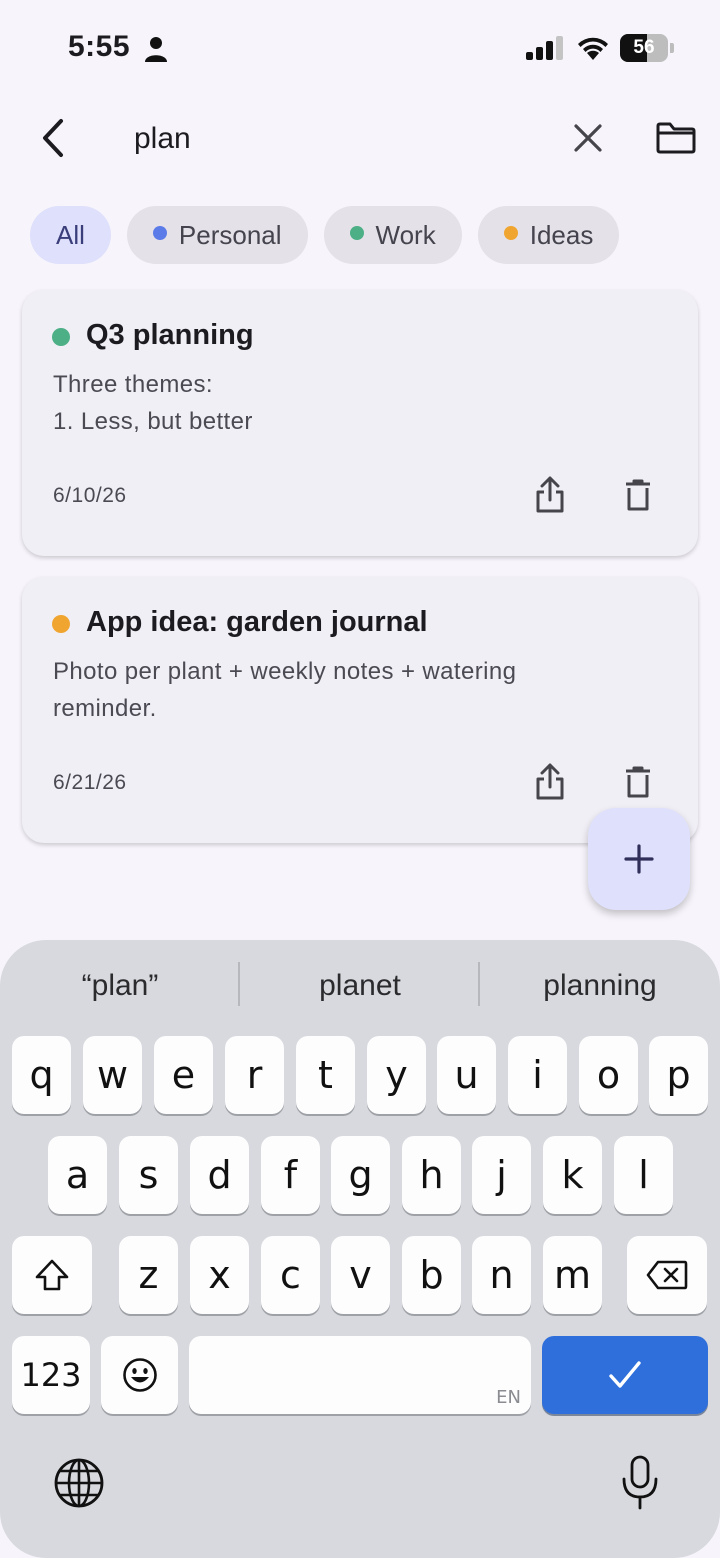  I want to click on suggestion-bar: “plan” planet planning, so click(360, 985).